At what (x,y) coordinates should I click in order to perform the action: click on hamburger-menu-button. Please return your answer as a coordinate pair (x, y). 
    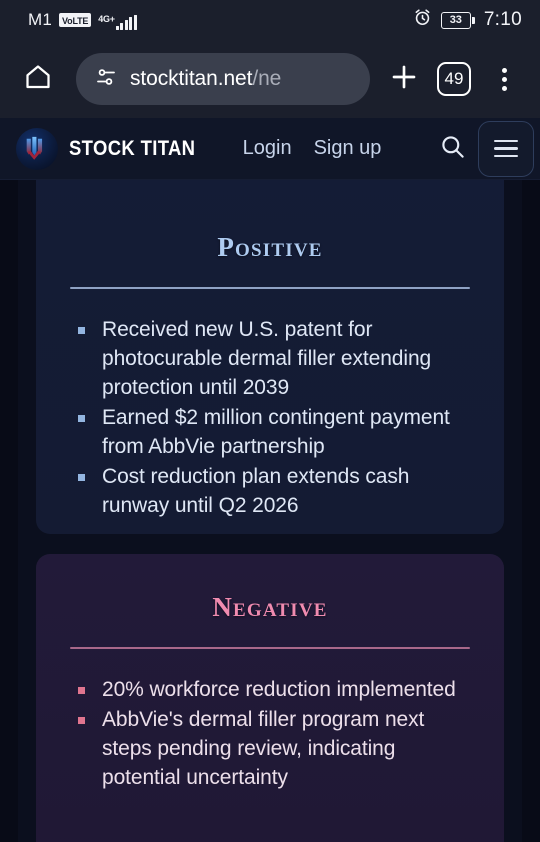
    Looking at the image, I should click on (506, 148).